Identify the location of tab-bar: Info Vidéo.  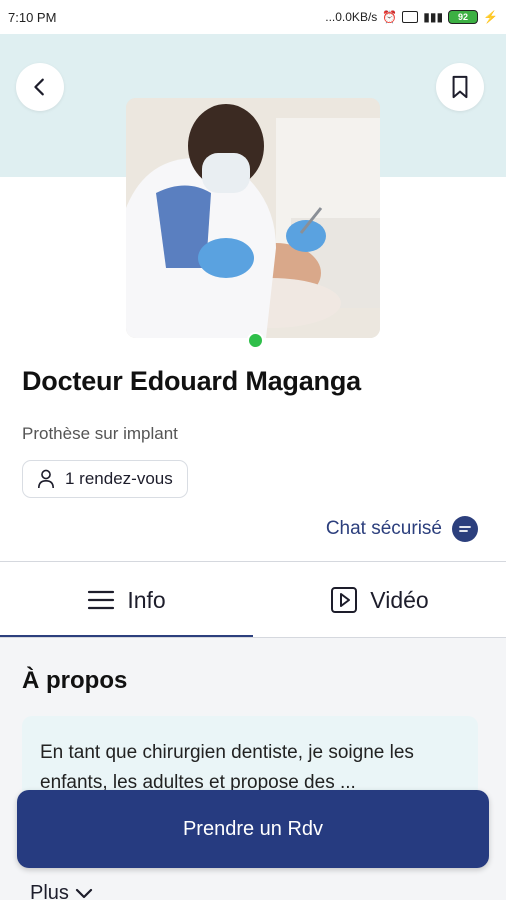
(253, 600).